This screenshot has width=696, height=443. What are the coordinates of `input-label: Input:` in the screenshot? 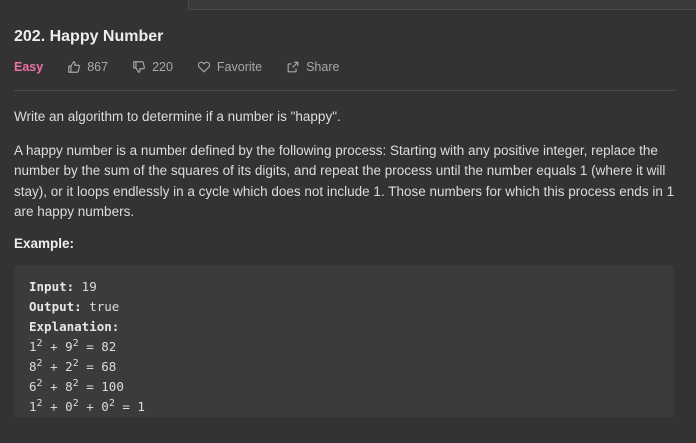 It's located at (52, 286).